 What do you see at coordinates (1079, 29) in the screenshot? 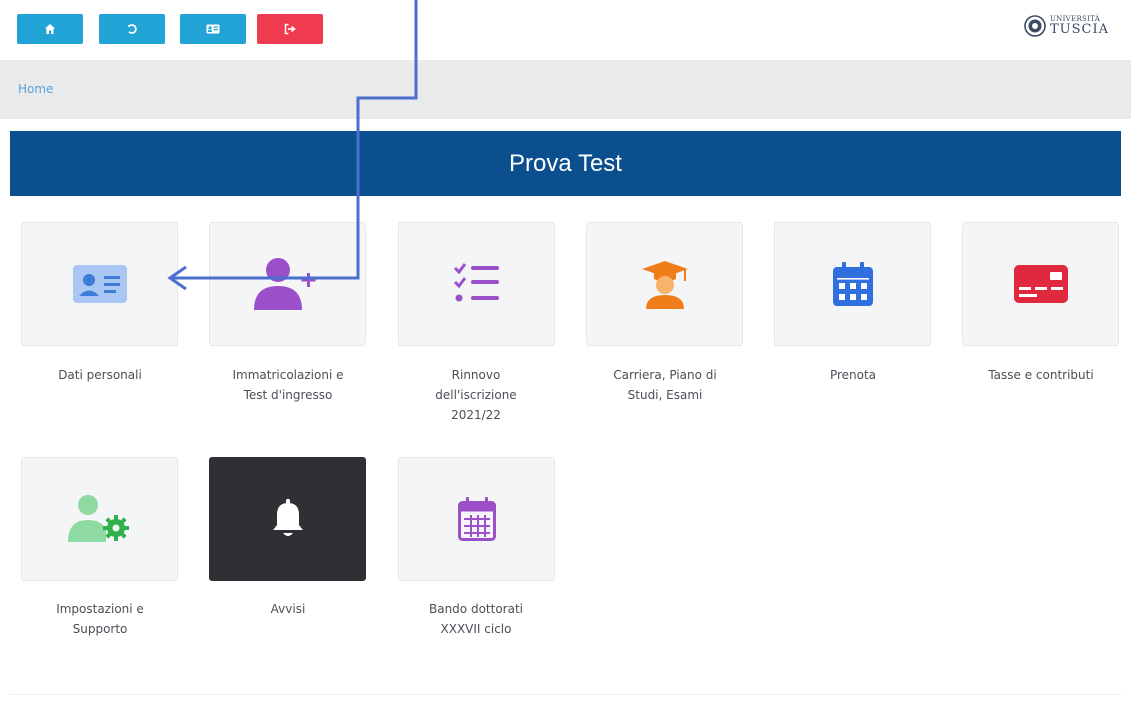
I see `logo-line-2: TUSCIA` at bounding box center [1079, 29].